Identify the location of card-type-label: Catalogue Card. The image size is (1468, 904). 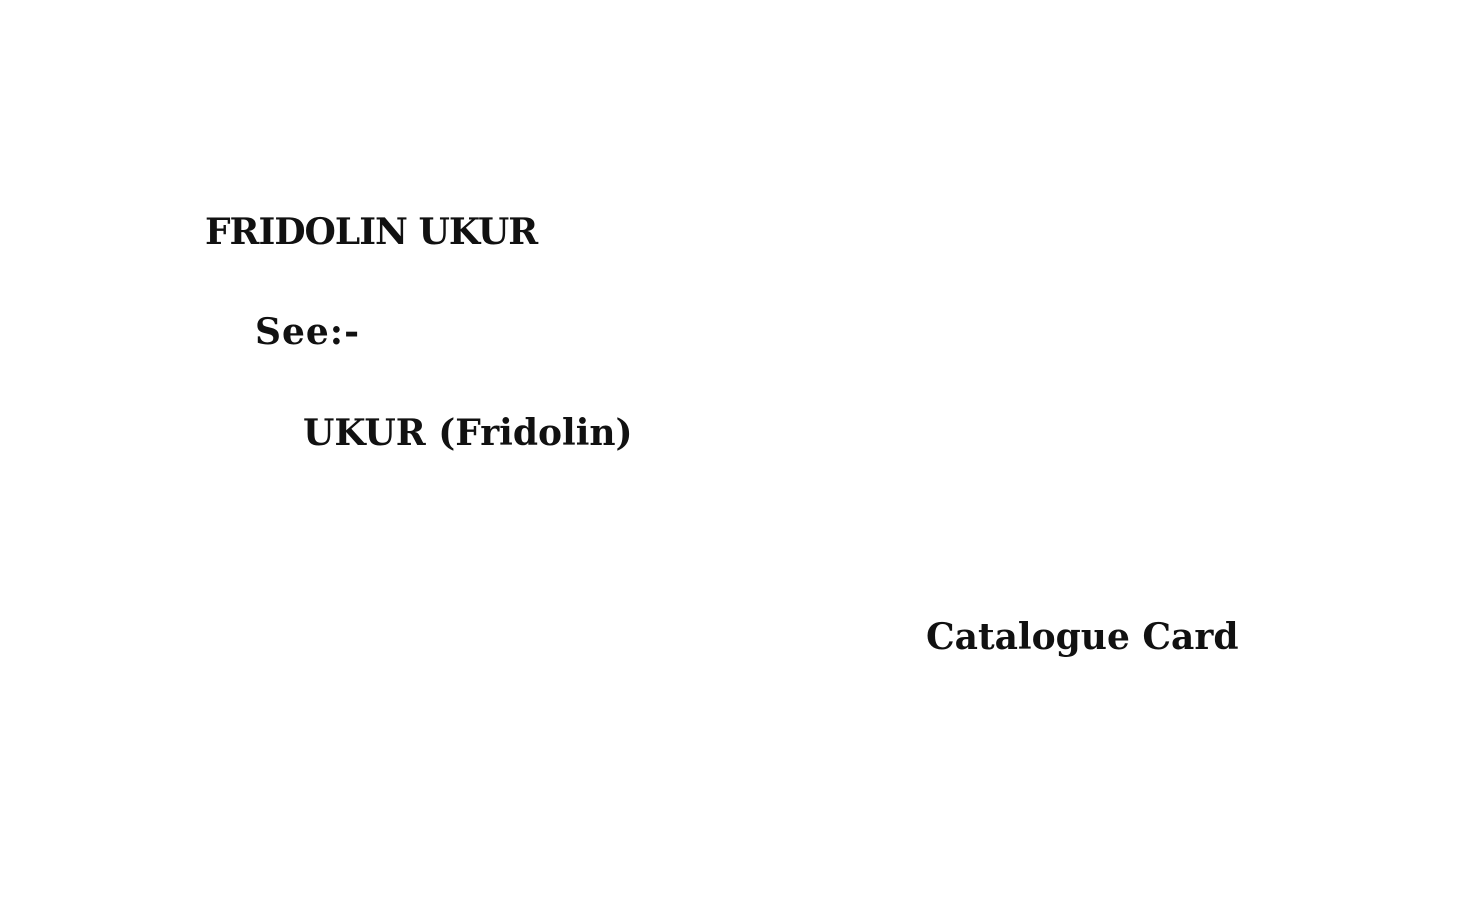
(1082, 637).